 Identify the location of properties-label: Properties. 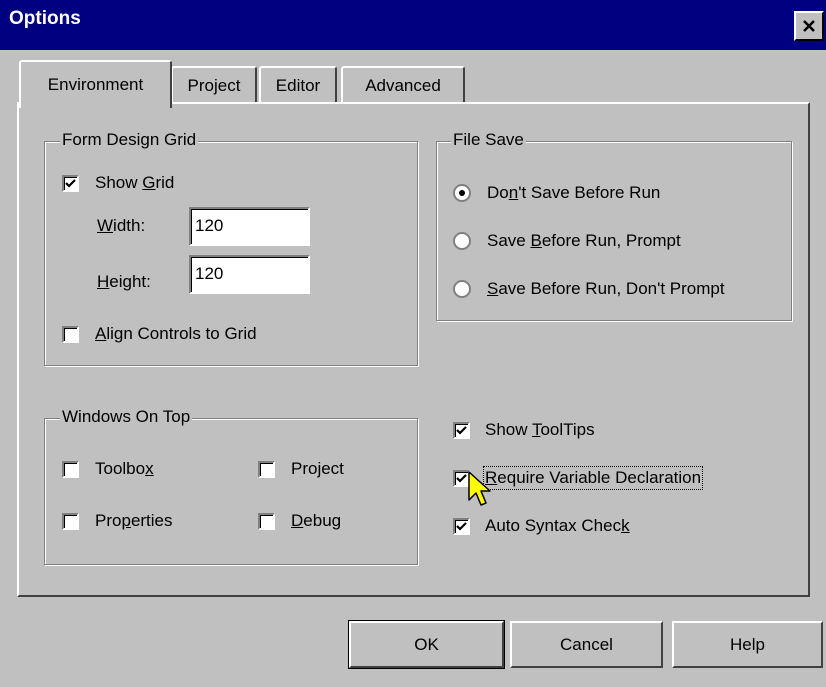
(134, 520).